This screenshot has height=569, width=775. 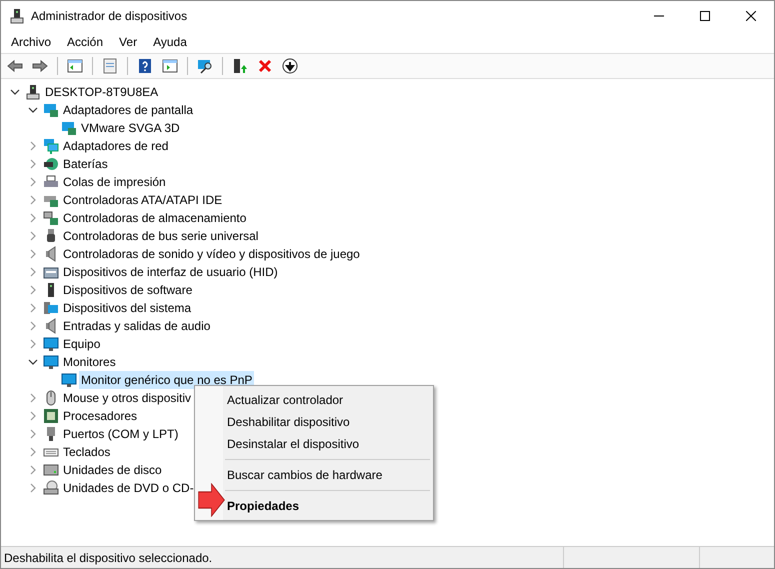 I want to click on tree-item: VMware SVGA 3D, so click(x=130, y=128).